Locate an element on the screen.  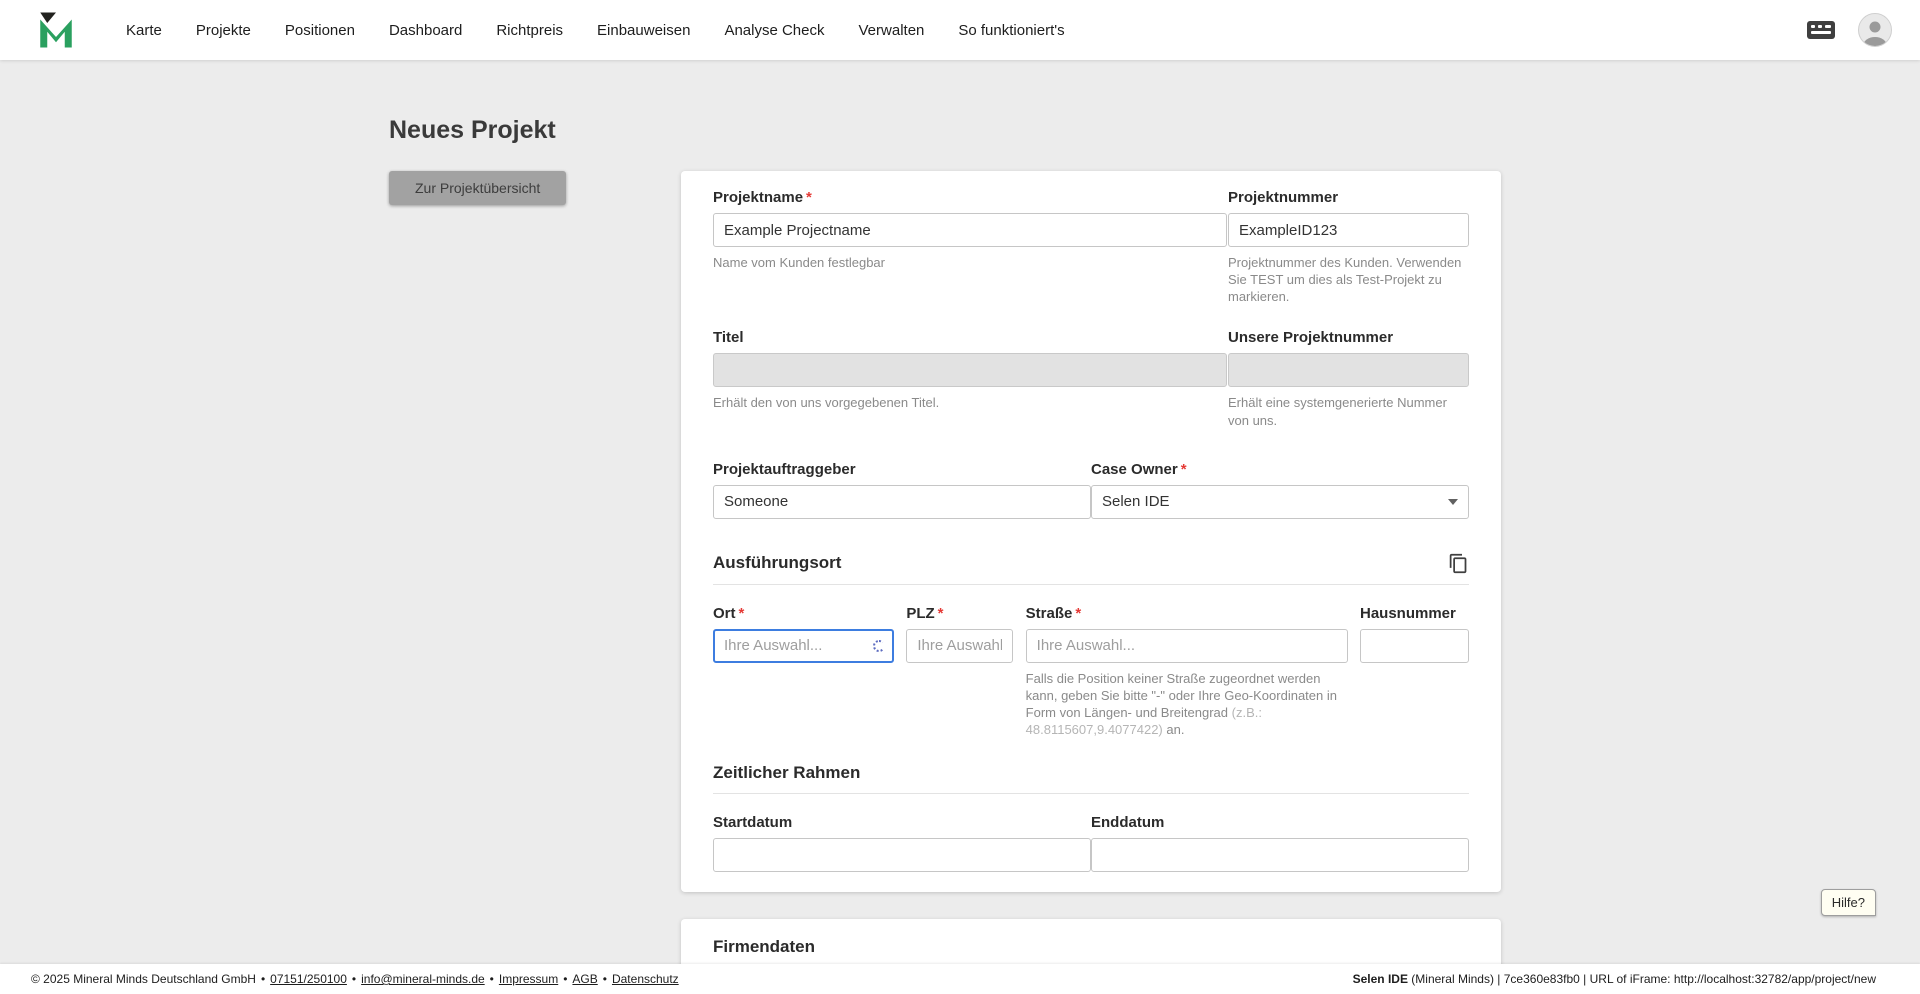
footer-link-phone: 07151/250100 is located at coordinates (308, 979).